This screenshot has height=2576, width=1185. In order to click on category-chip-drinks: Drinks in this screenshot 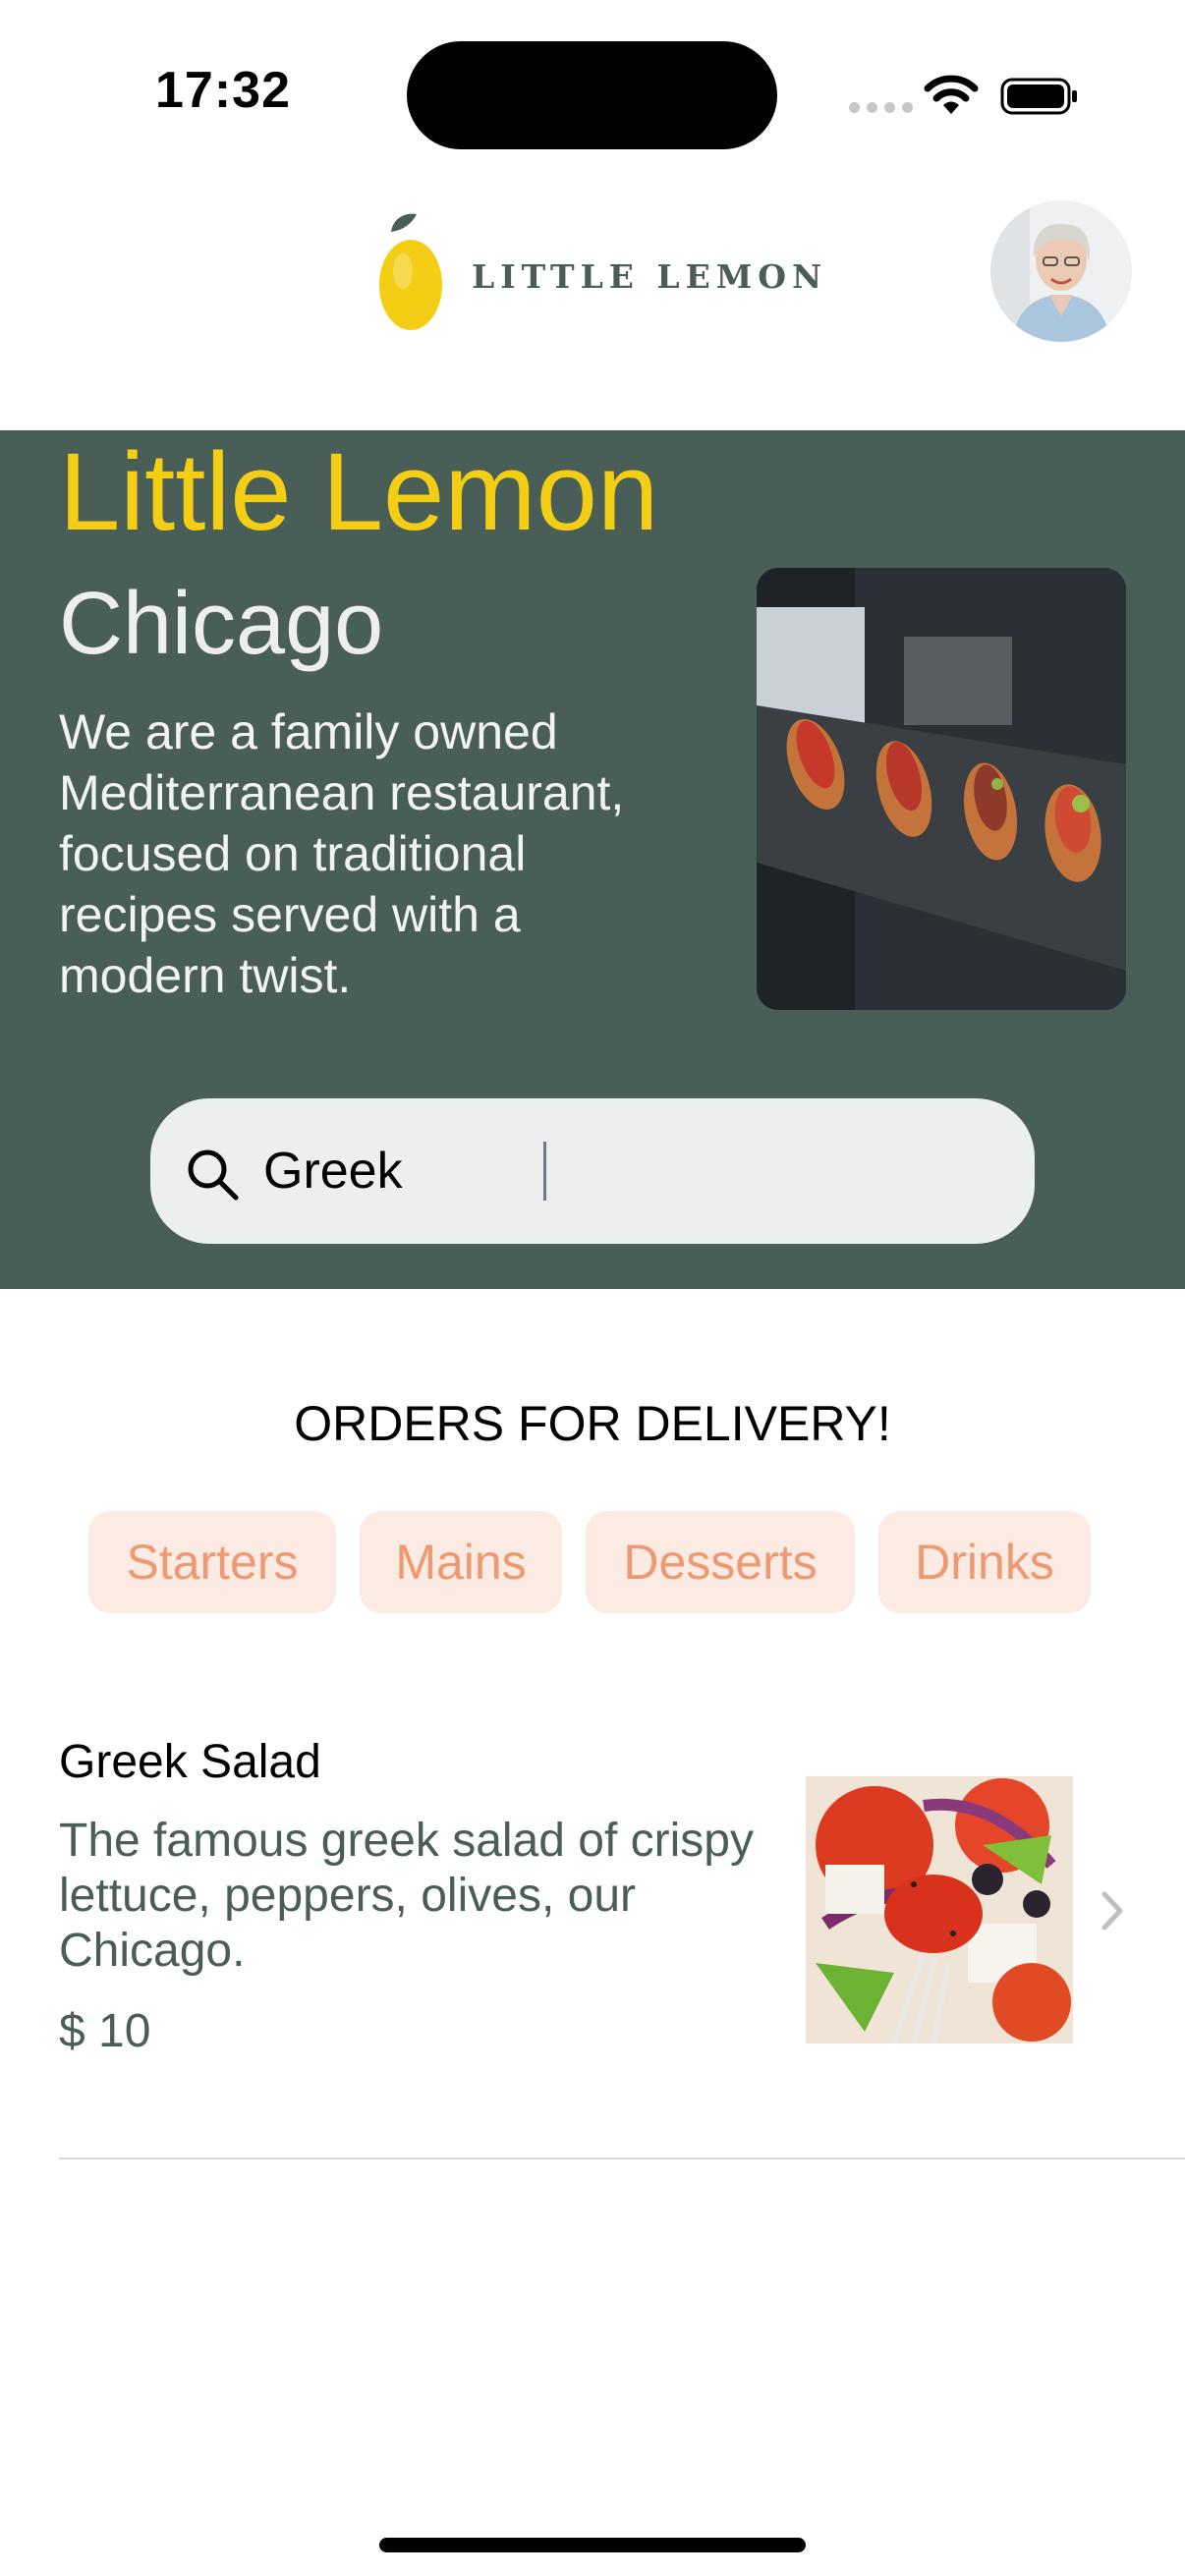, I will do `click(985, 1562)`.